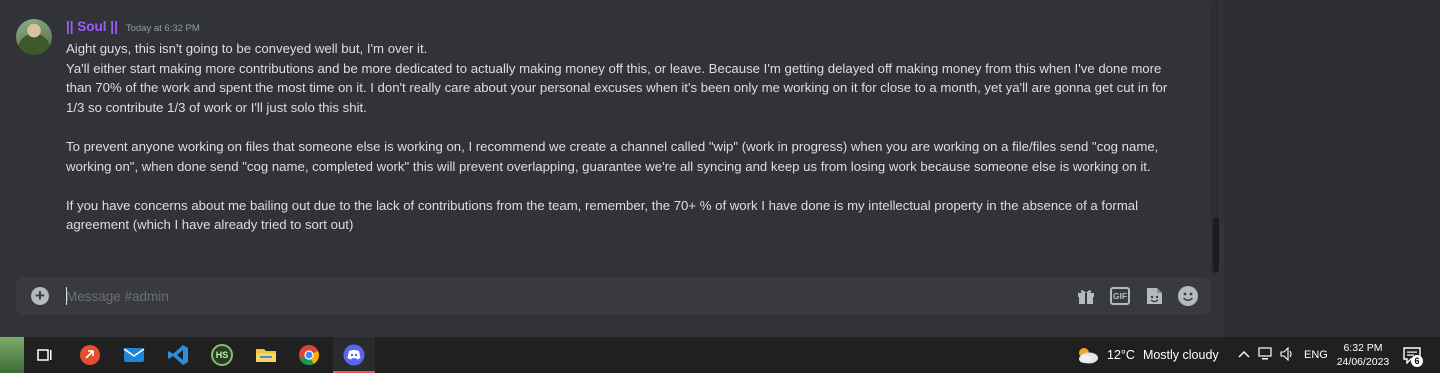 The width and height of the screenshot is (1440, 373). I want to click on timestamp: Today at 6:32 PM, so click(162, 28).